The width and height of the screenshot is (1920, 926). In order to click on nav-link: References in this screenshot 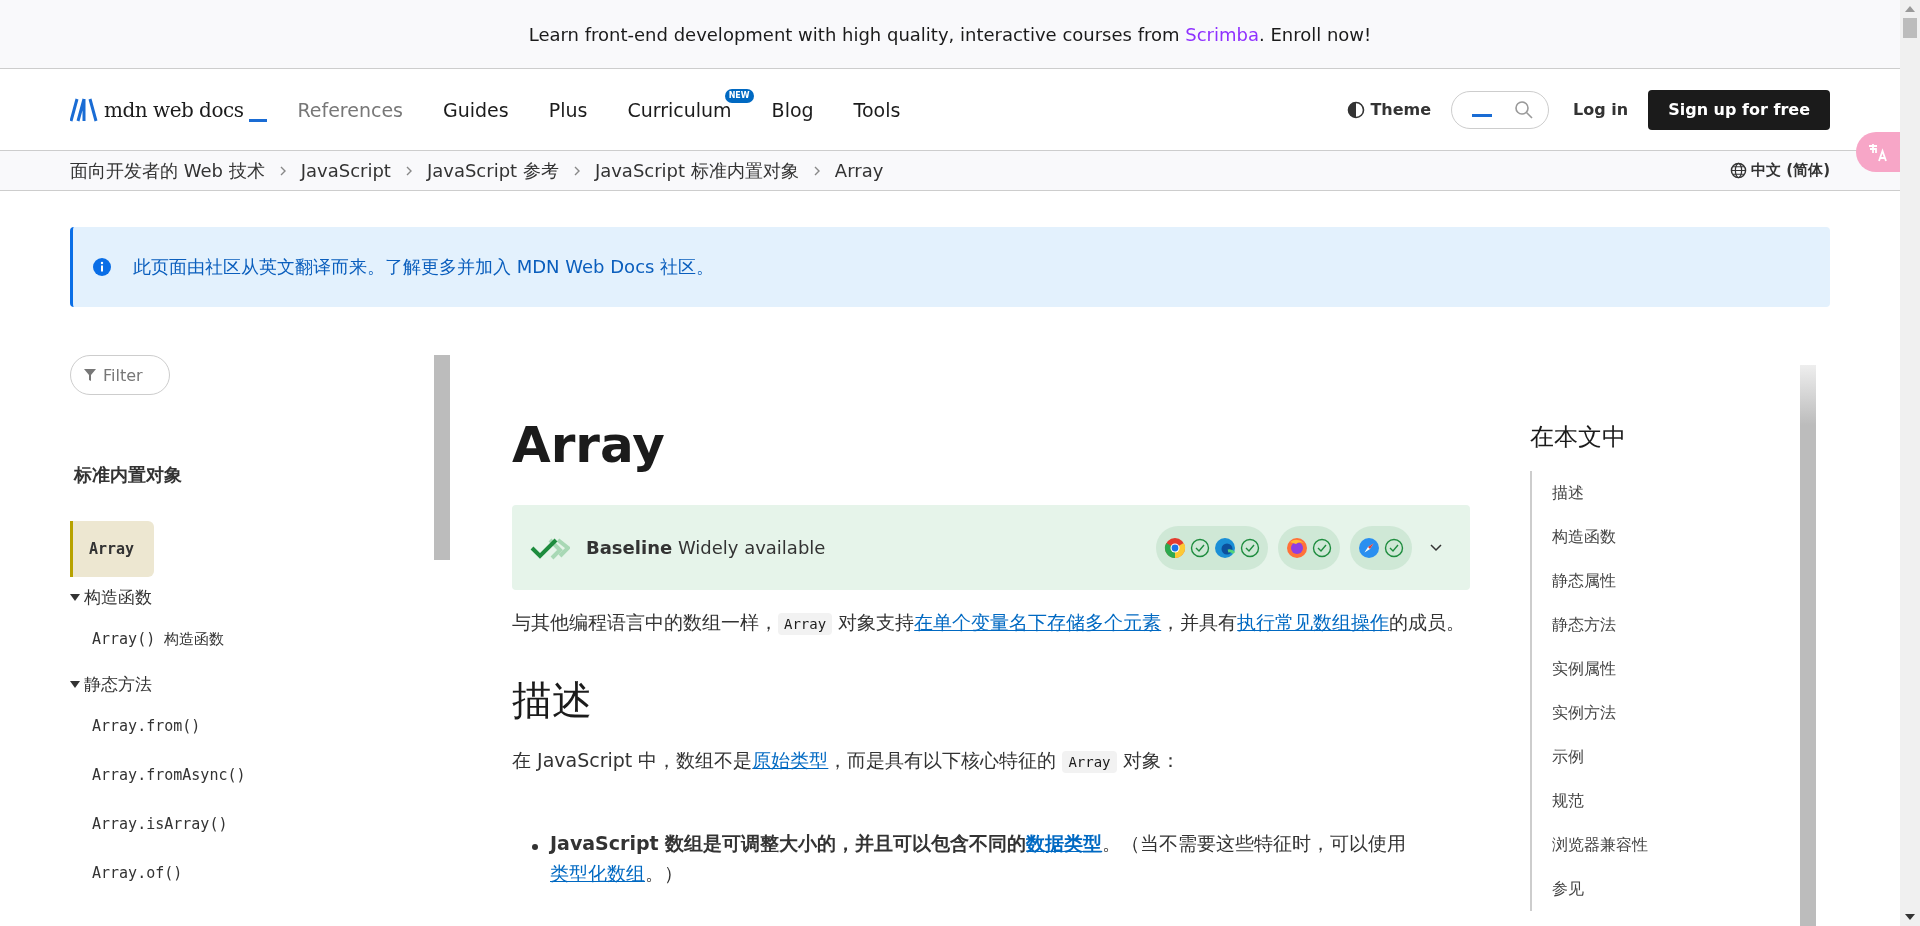, I will do `click(350, 109)`.